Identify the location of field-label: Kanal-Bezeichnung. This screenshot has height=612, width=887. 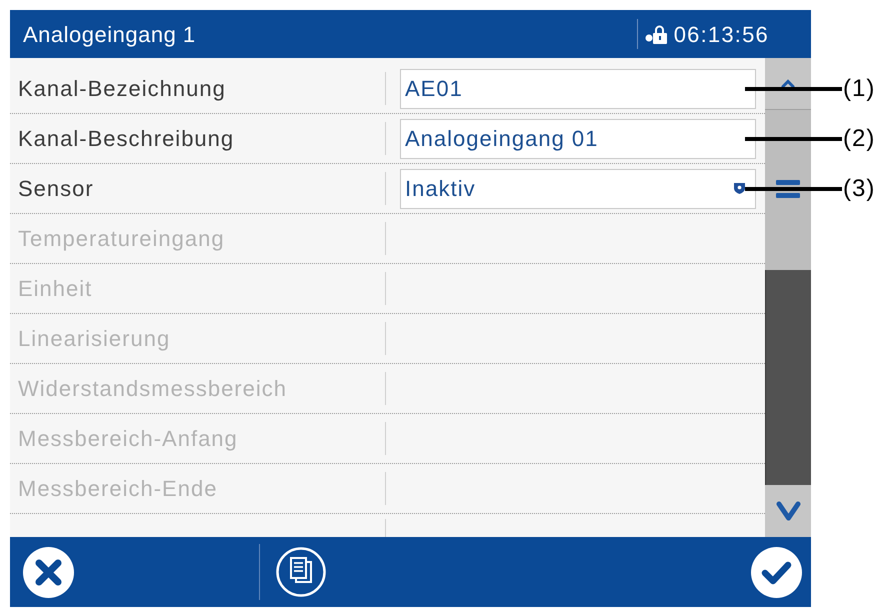
(122, 89).